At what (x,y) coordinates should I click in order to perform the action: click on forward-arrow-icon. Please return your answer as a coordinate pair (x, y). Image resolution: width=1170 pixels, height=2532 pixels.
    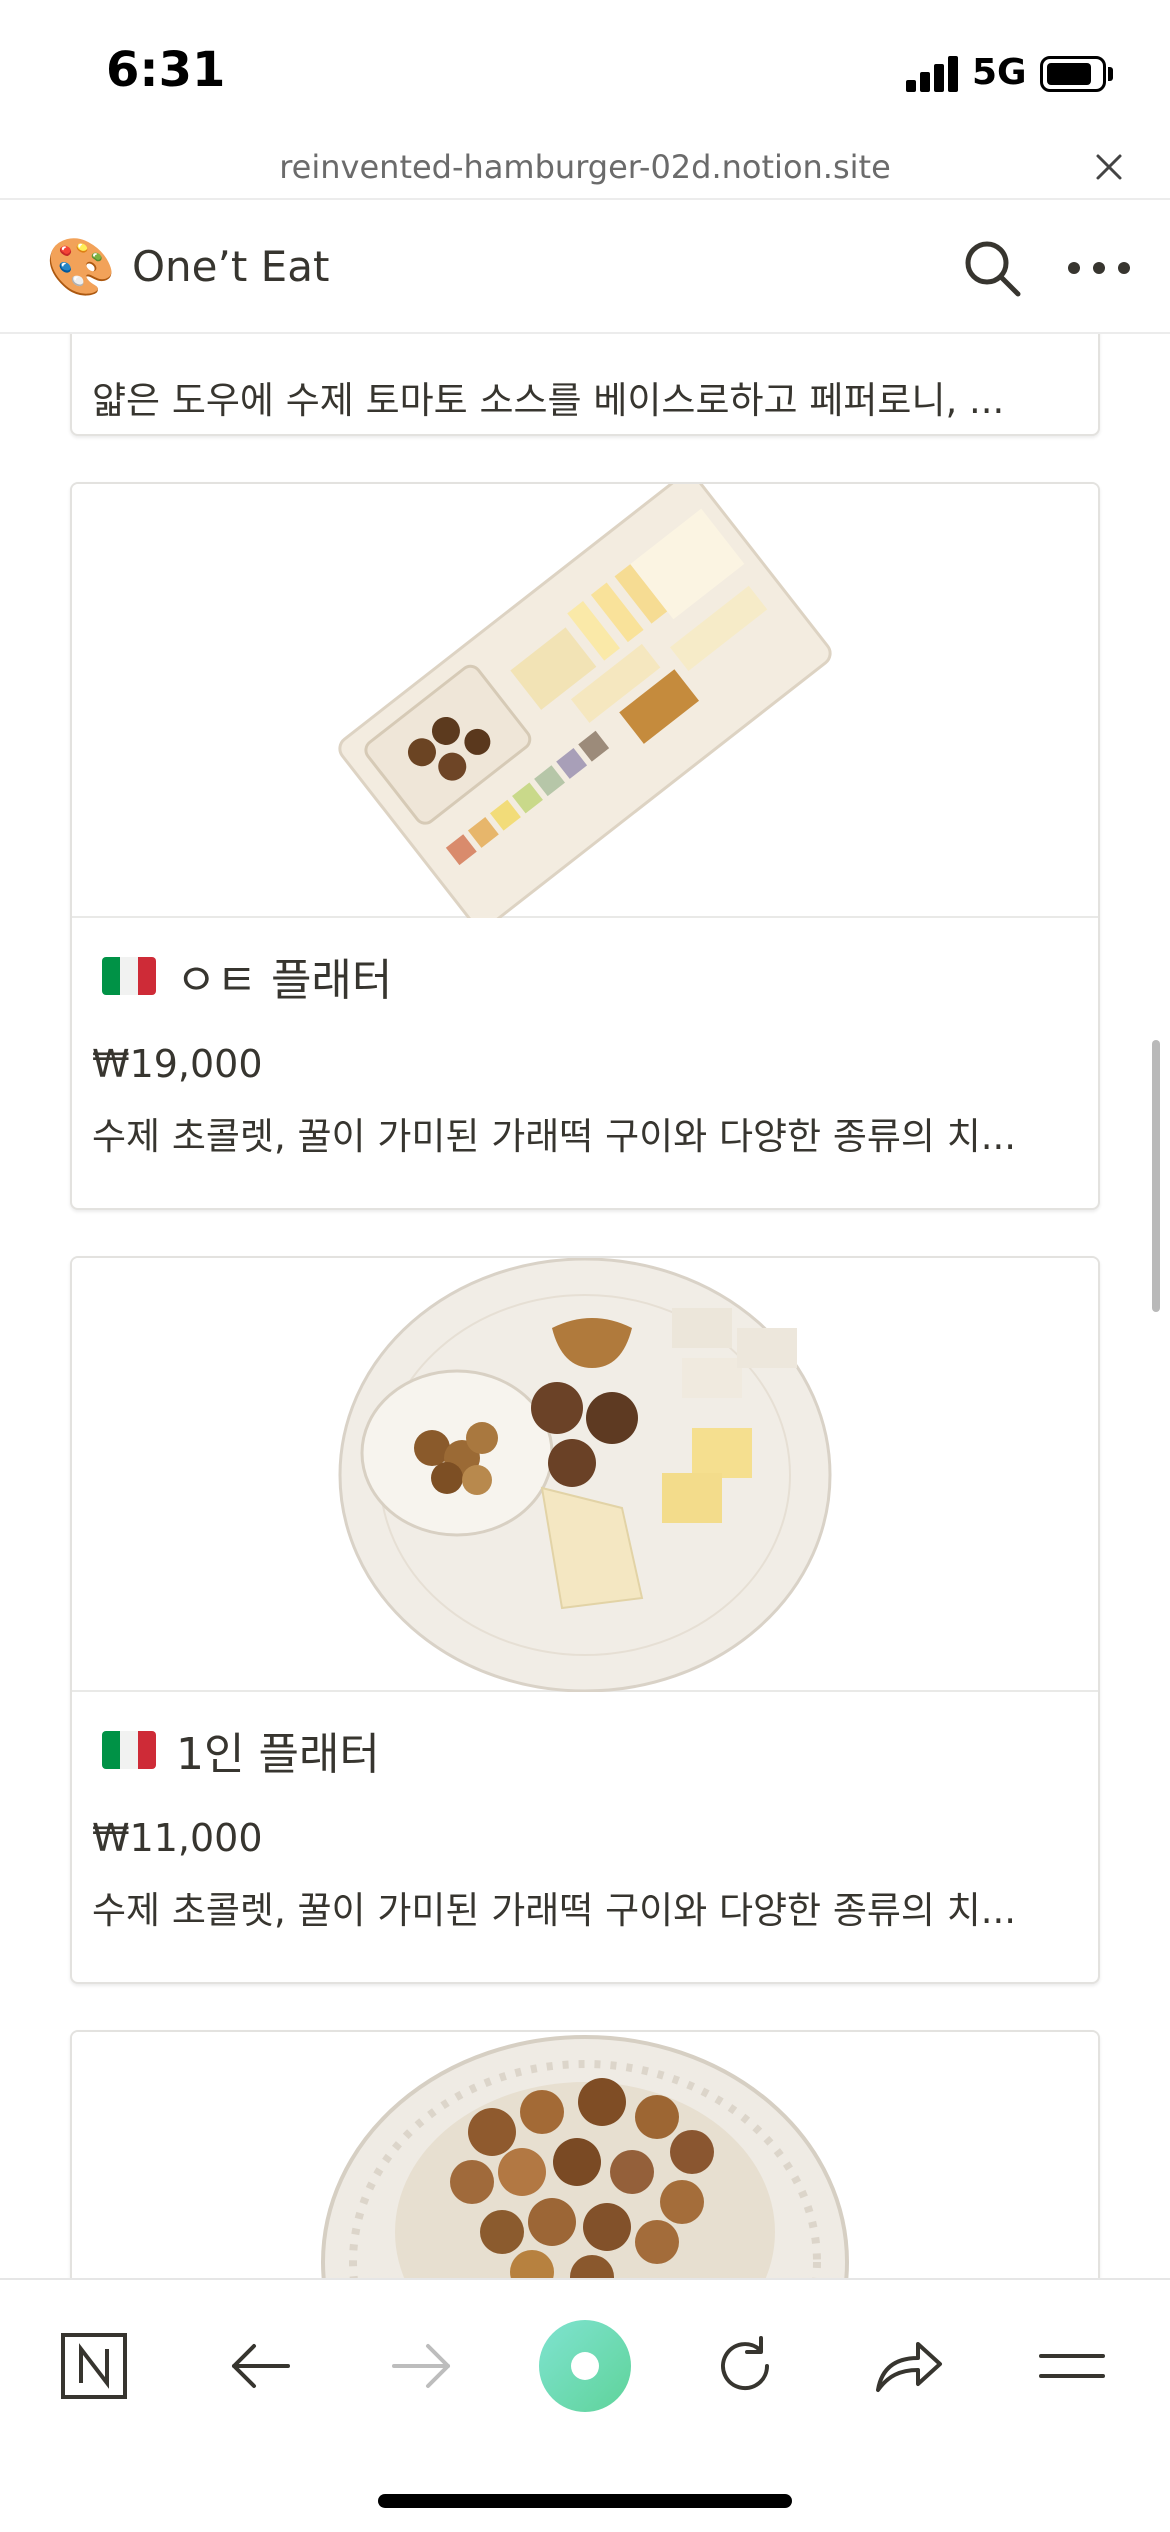
    Looking at the image, I should click on (422, 2366).